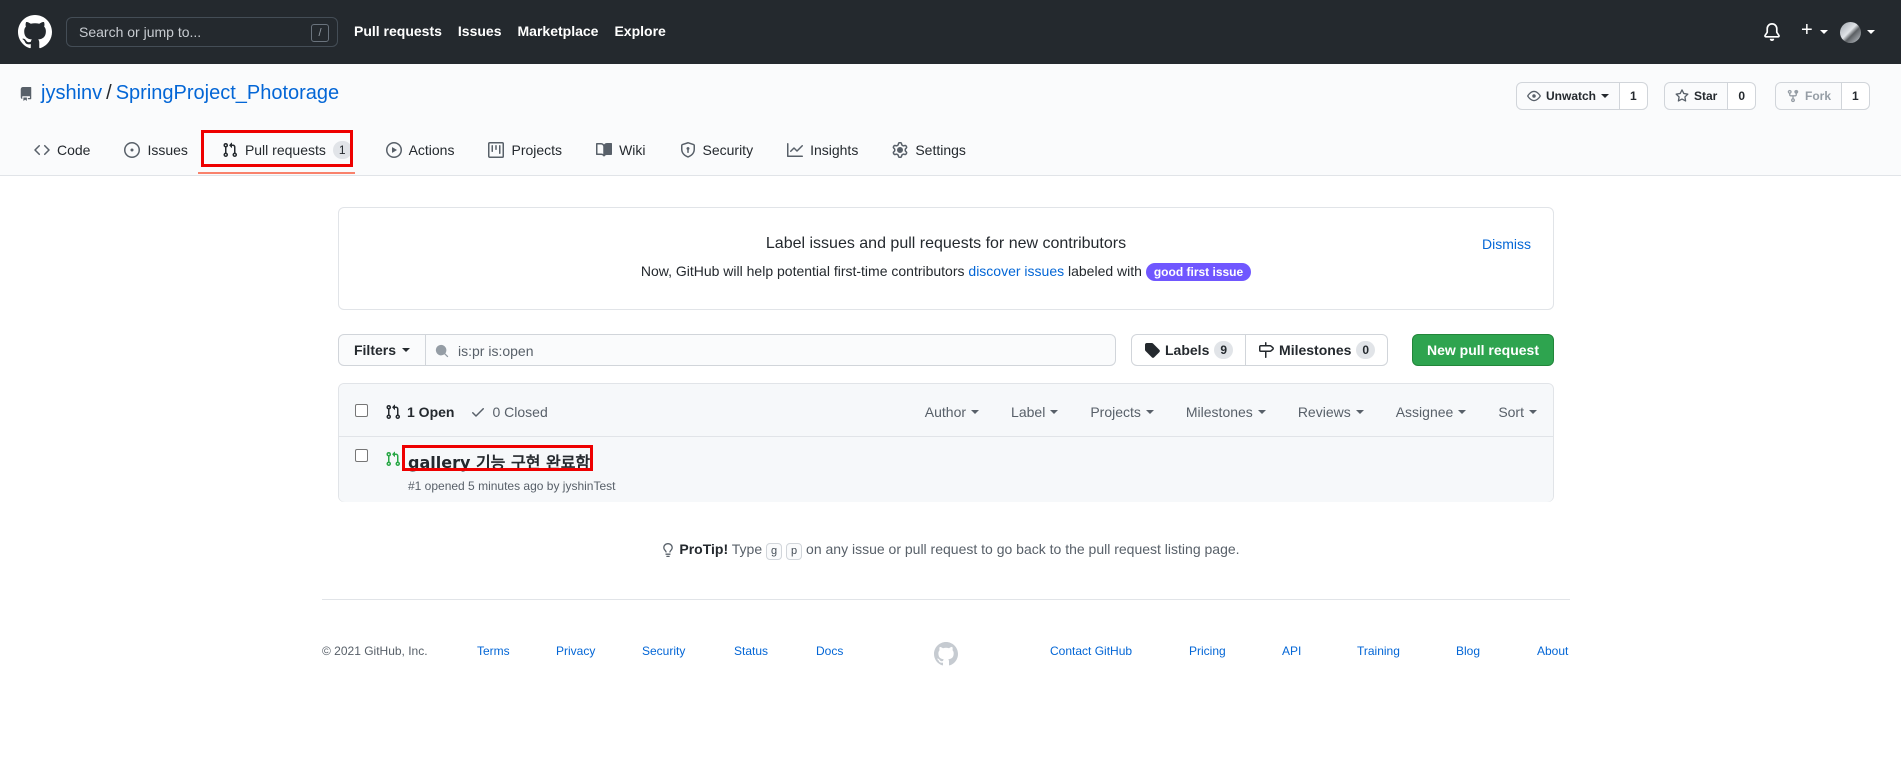  I want to click on footer-link-api: API, so click(1291, 651).